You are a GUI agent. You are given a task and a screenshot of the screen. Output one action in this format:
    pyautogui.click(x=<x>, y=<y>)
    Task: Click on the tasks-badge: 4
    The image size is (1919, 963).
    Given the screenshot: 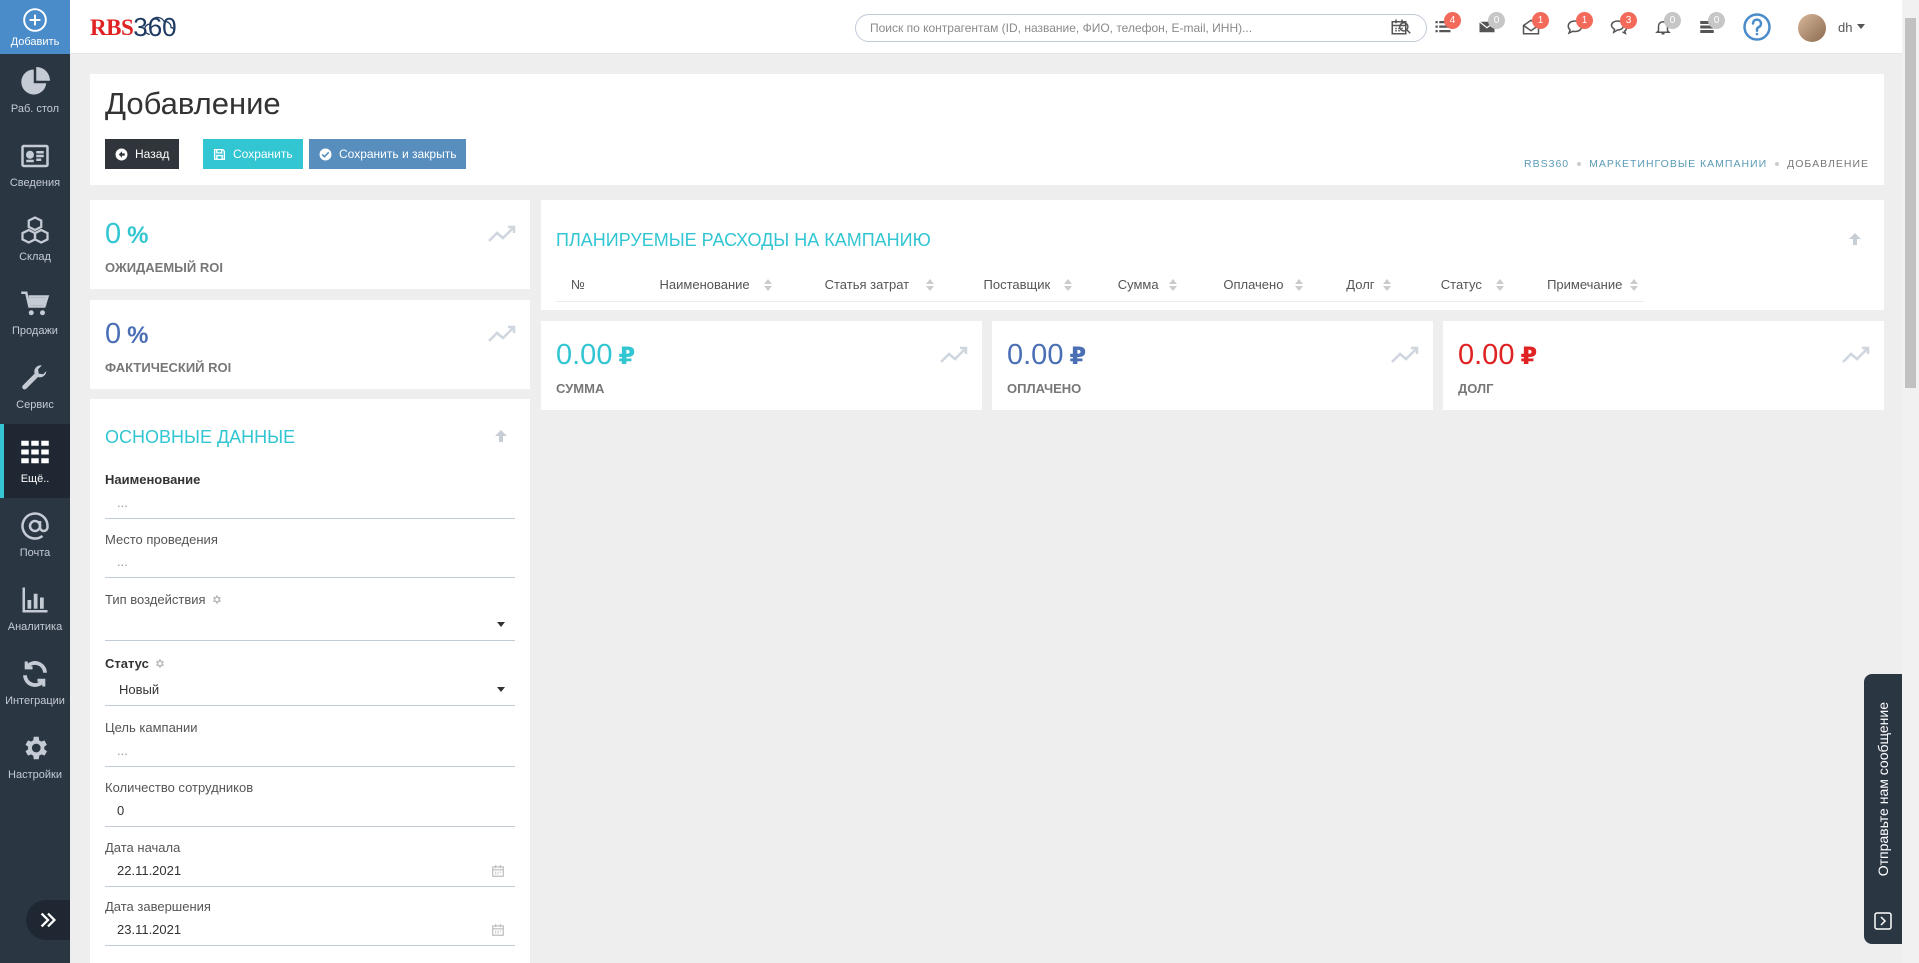 What is the action you would take?
    pyautogui.click(x=1452, y=20)
    